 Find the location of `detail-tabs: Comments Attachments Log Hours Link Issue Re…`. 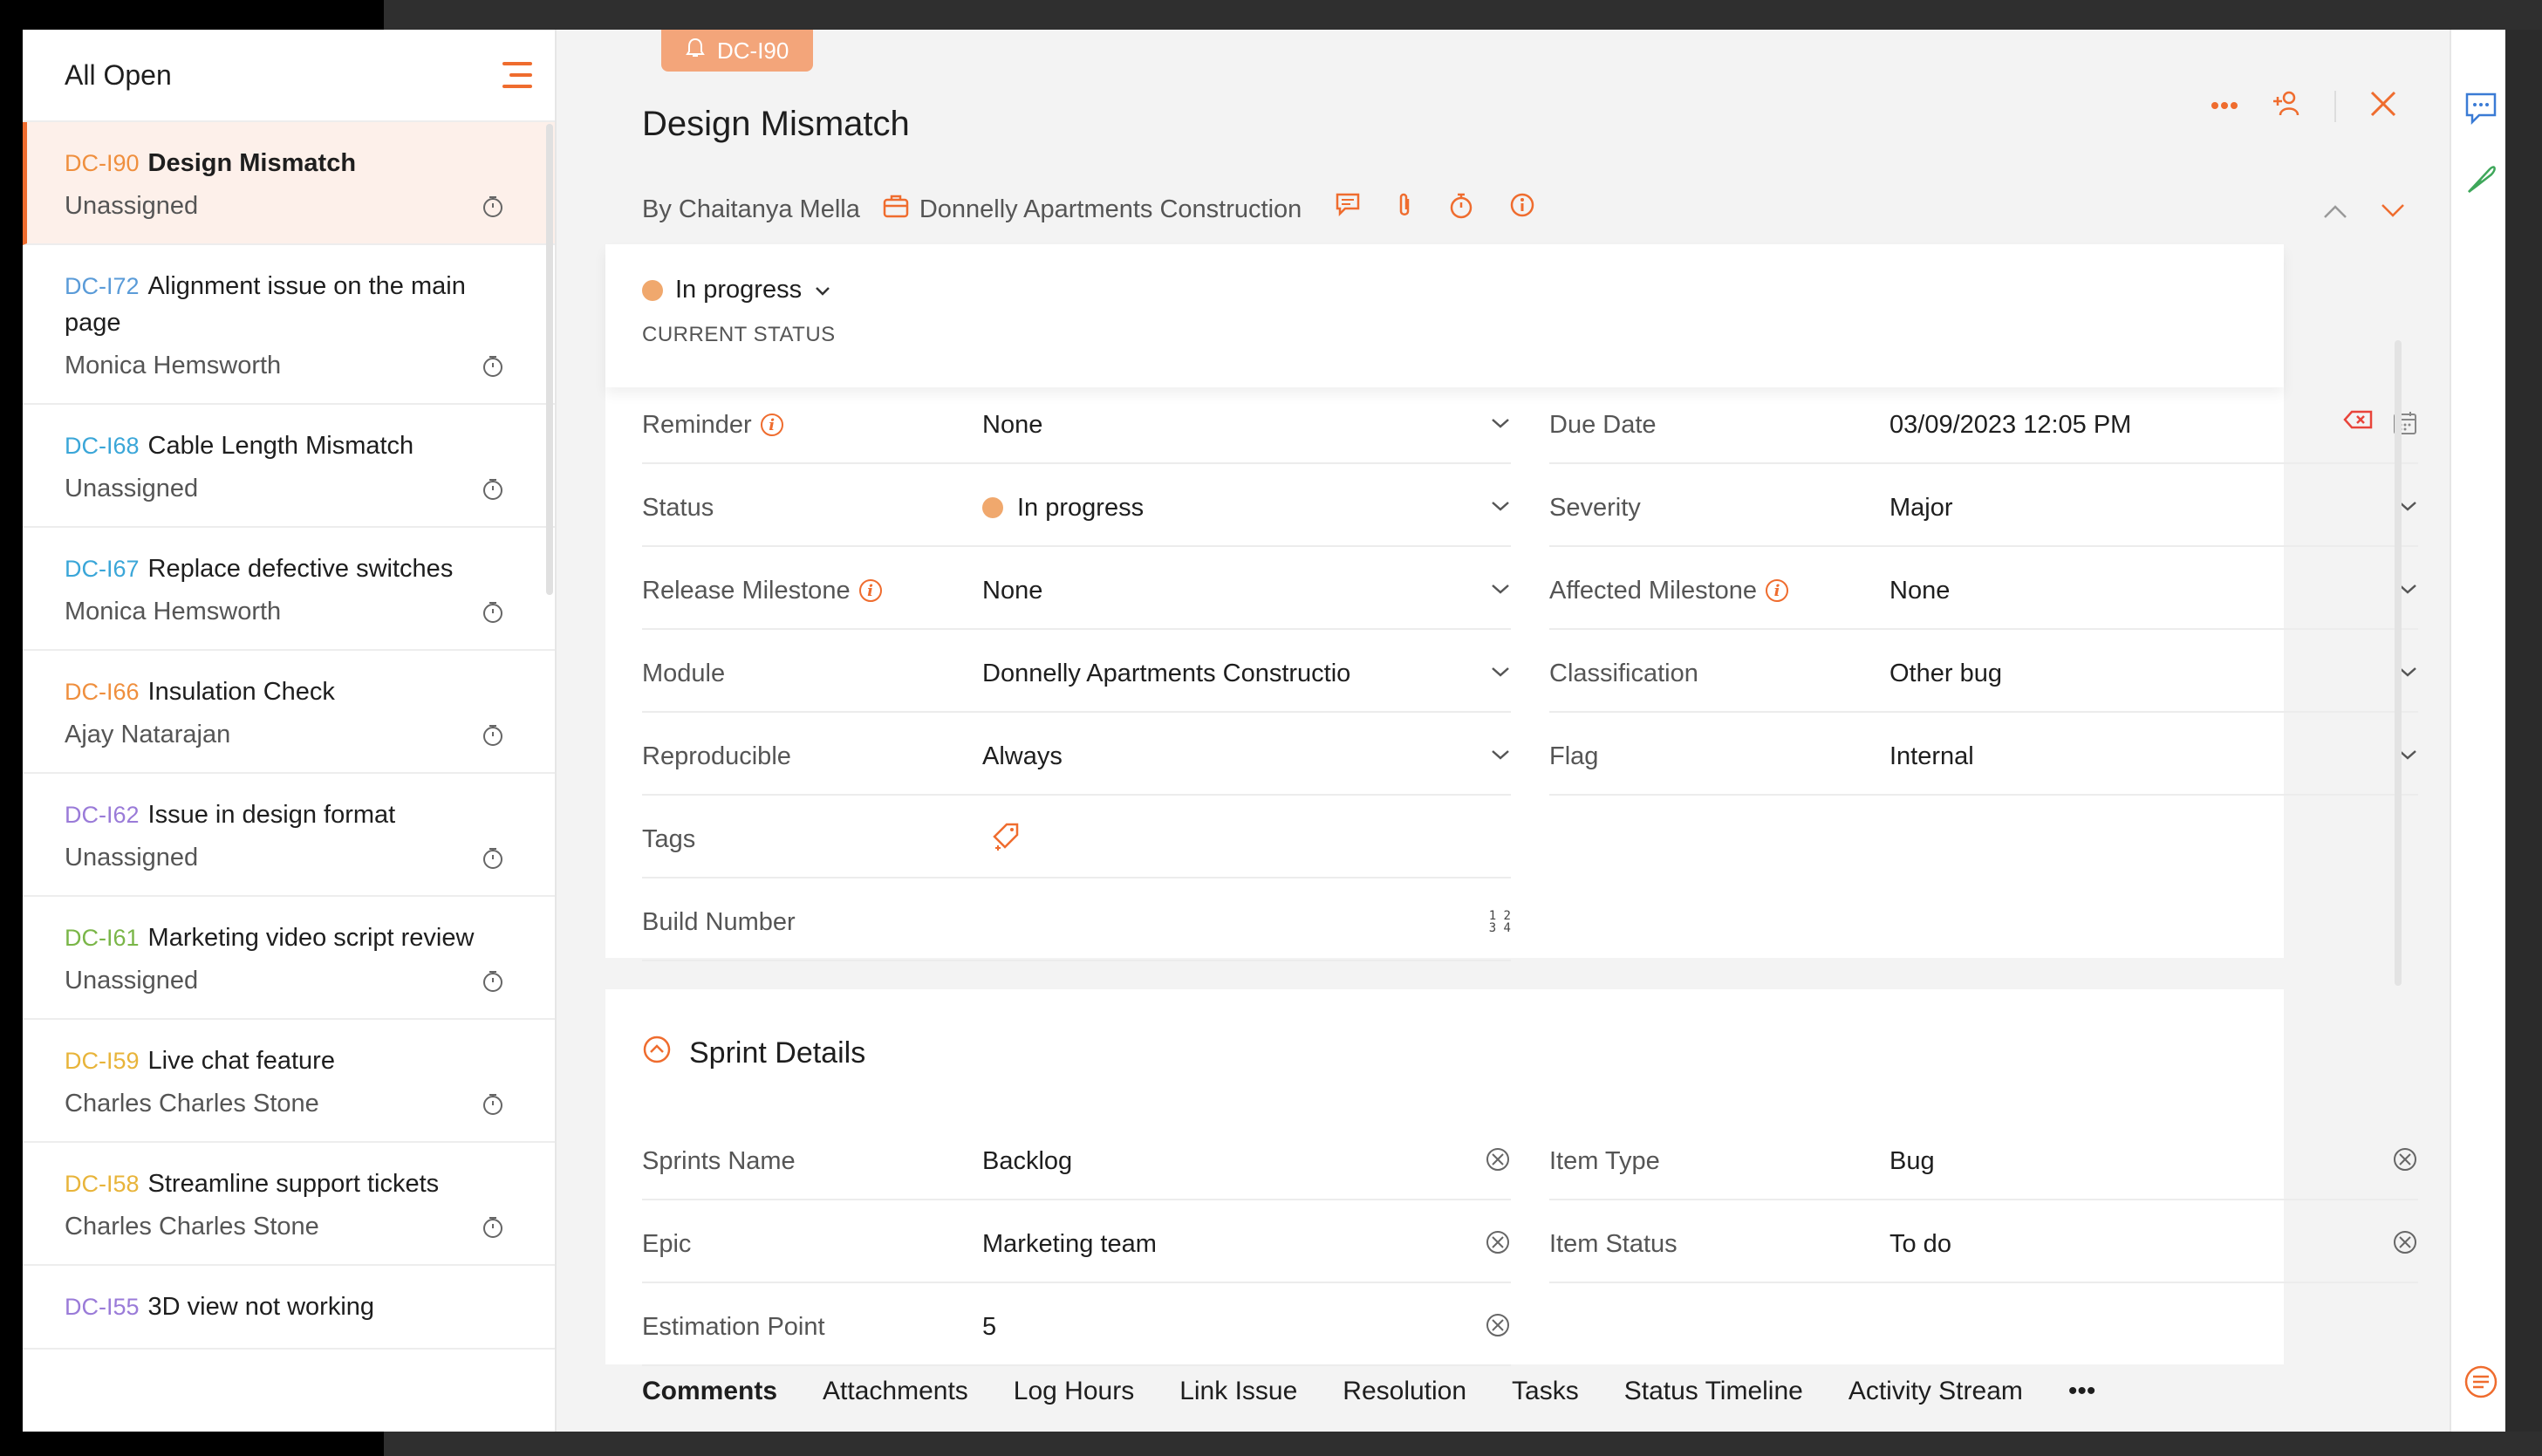

detail-tabs: Comments Attachments Log Hours Link Issue Re… is located at coordinates (1368, 1391).